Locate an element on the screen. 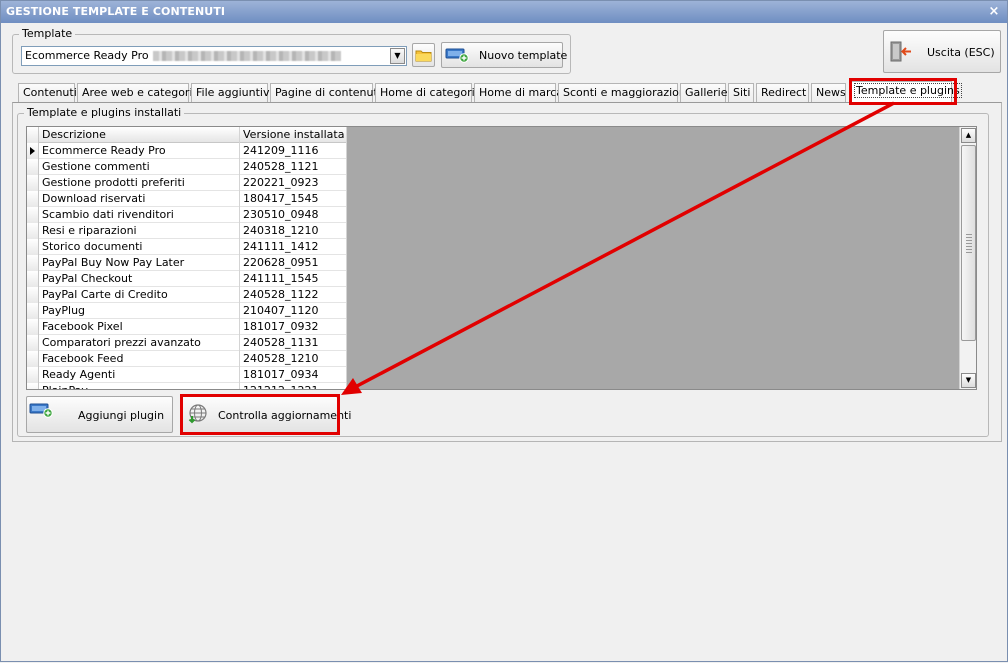 The image size is (1008, 663). cell-version: 241111_1412 is located at coordinates (293, 247).